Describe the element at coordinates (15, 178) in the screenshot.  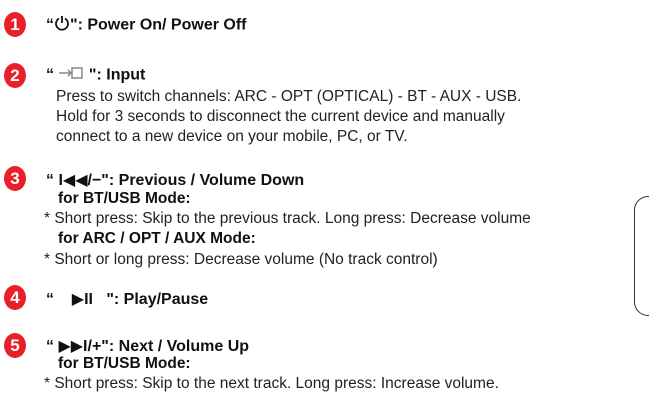
I see `step-number-badge: 3` at that location.